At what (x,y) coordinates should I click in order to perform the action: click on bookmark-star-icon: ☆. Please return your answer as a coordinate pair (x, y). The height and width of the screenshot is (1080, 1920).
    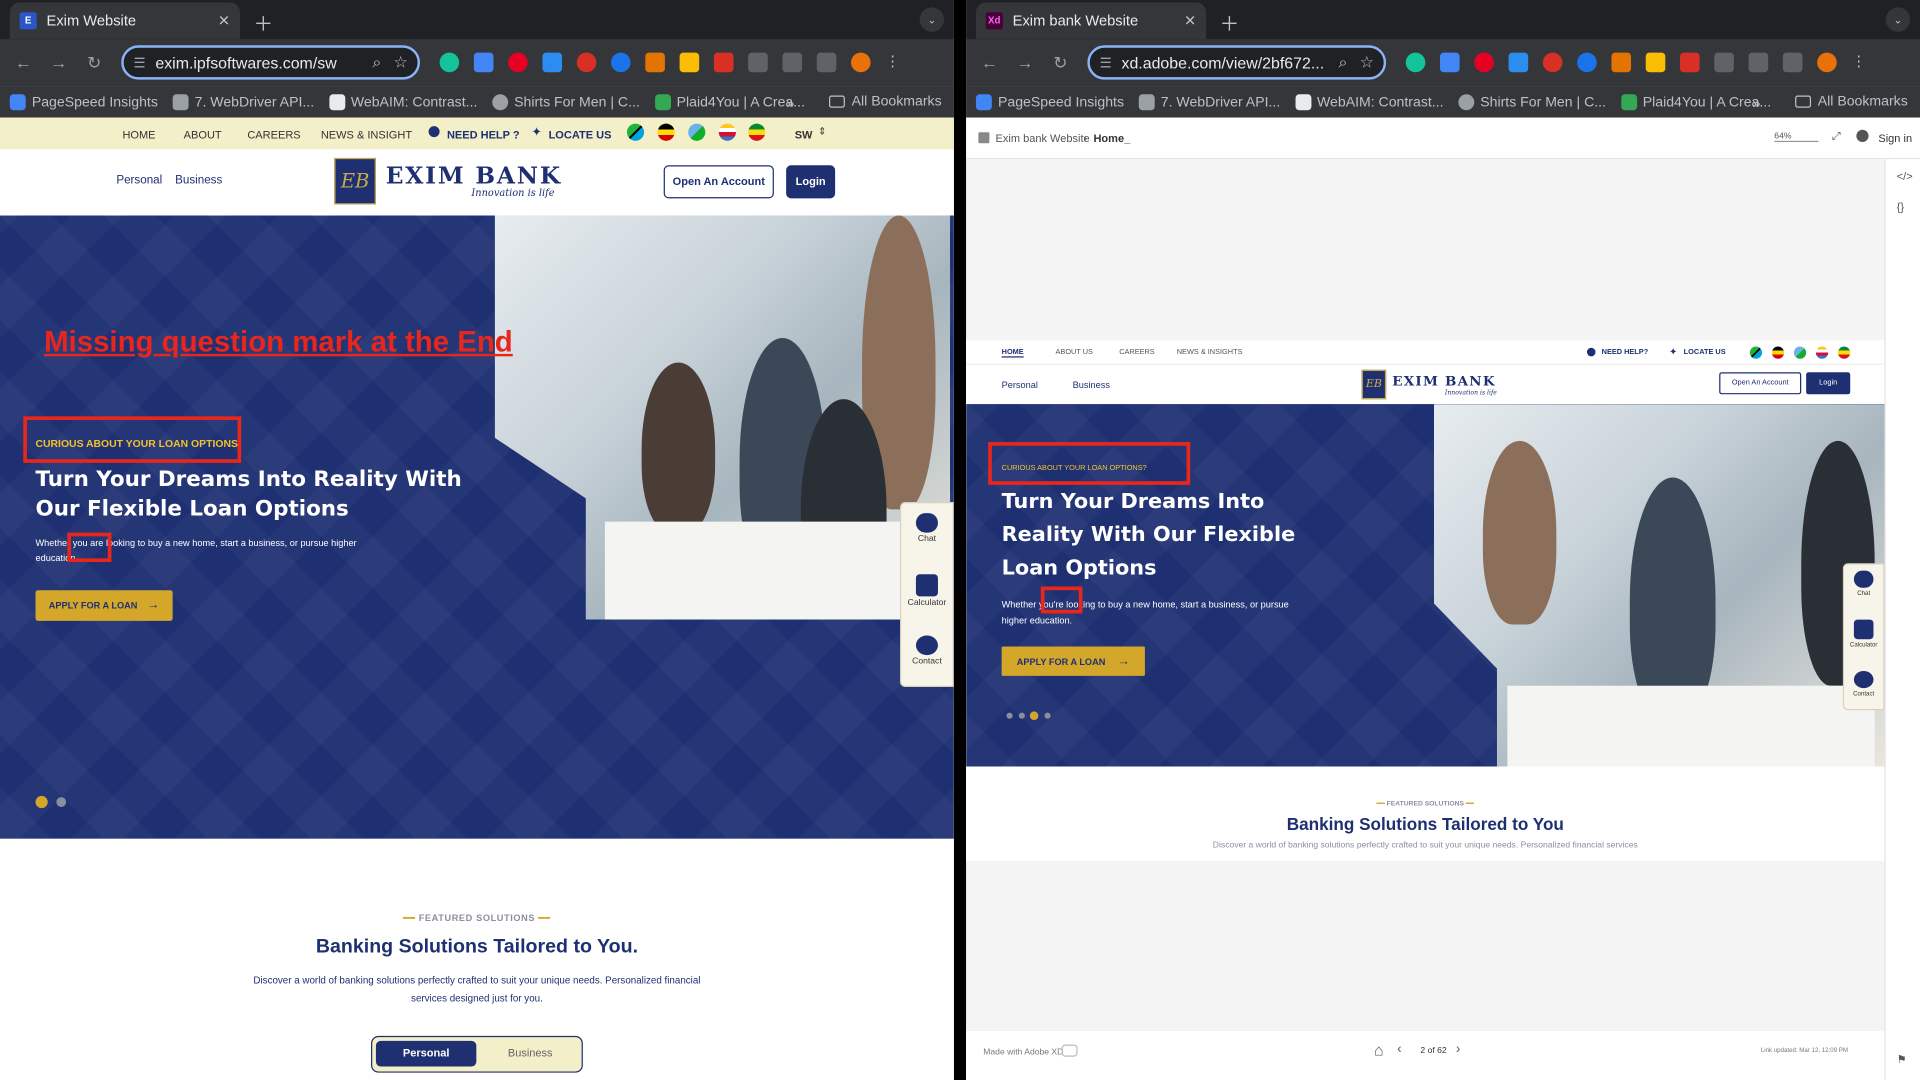
    Looking at the image, I should click on (1367, 63).